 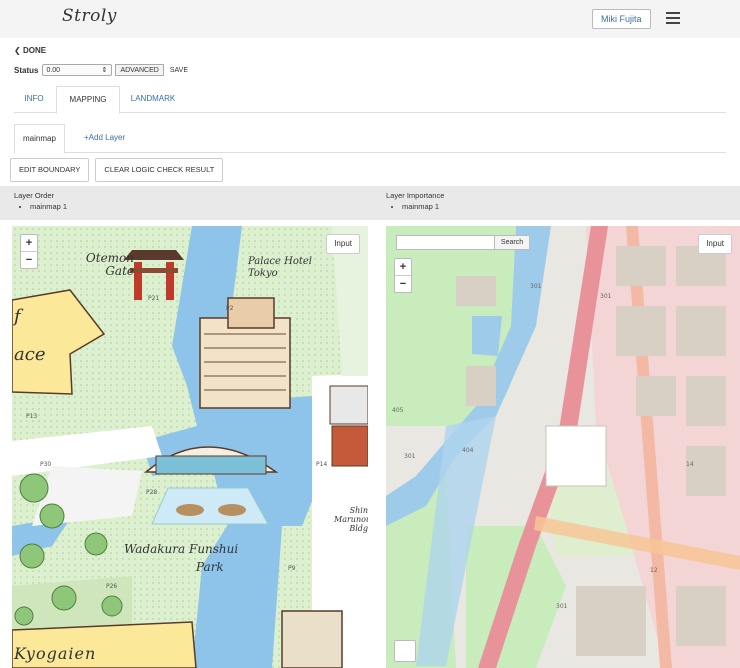 What do you see at coordinates (468, 450) in the screenshot?
I see `svg-text: 404` at bounding box center [468, 450].